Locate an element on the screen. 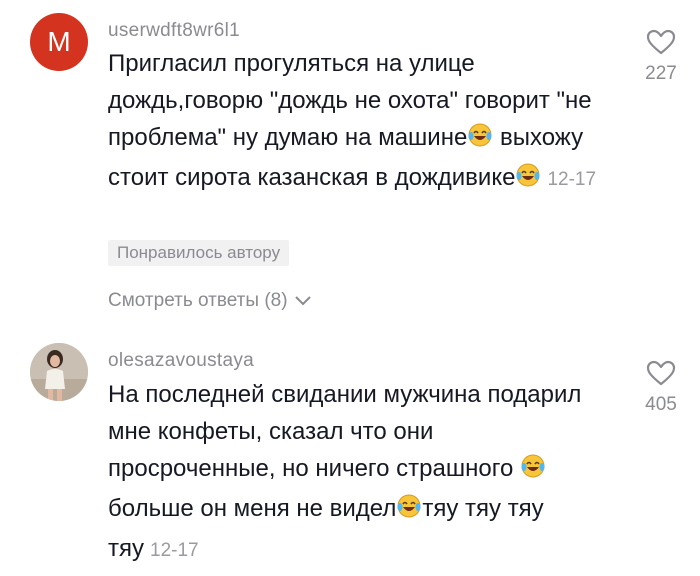 This screenshot has height=576, width=700. like-button: 405 is located at coordinates (661, 388).